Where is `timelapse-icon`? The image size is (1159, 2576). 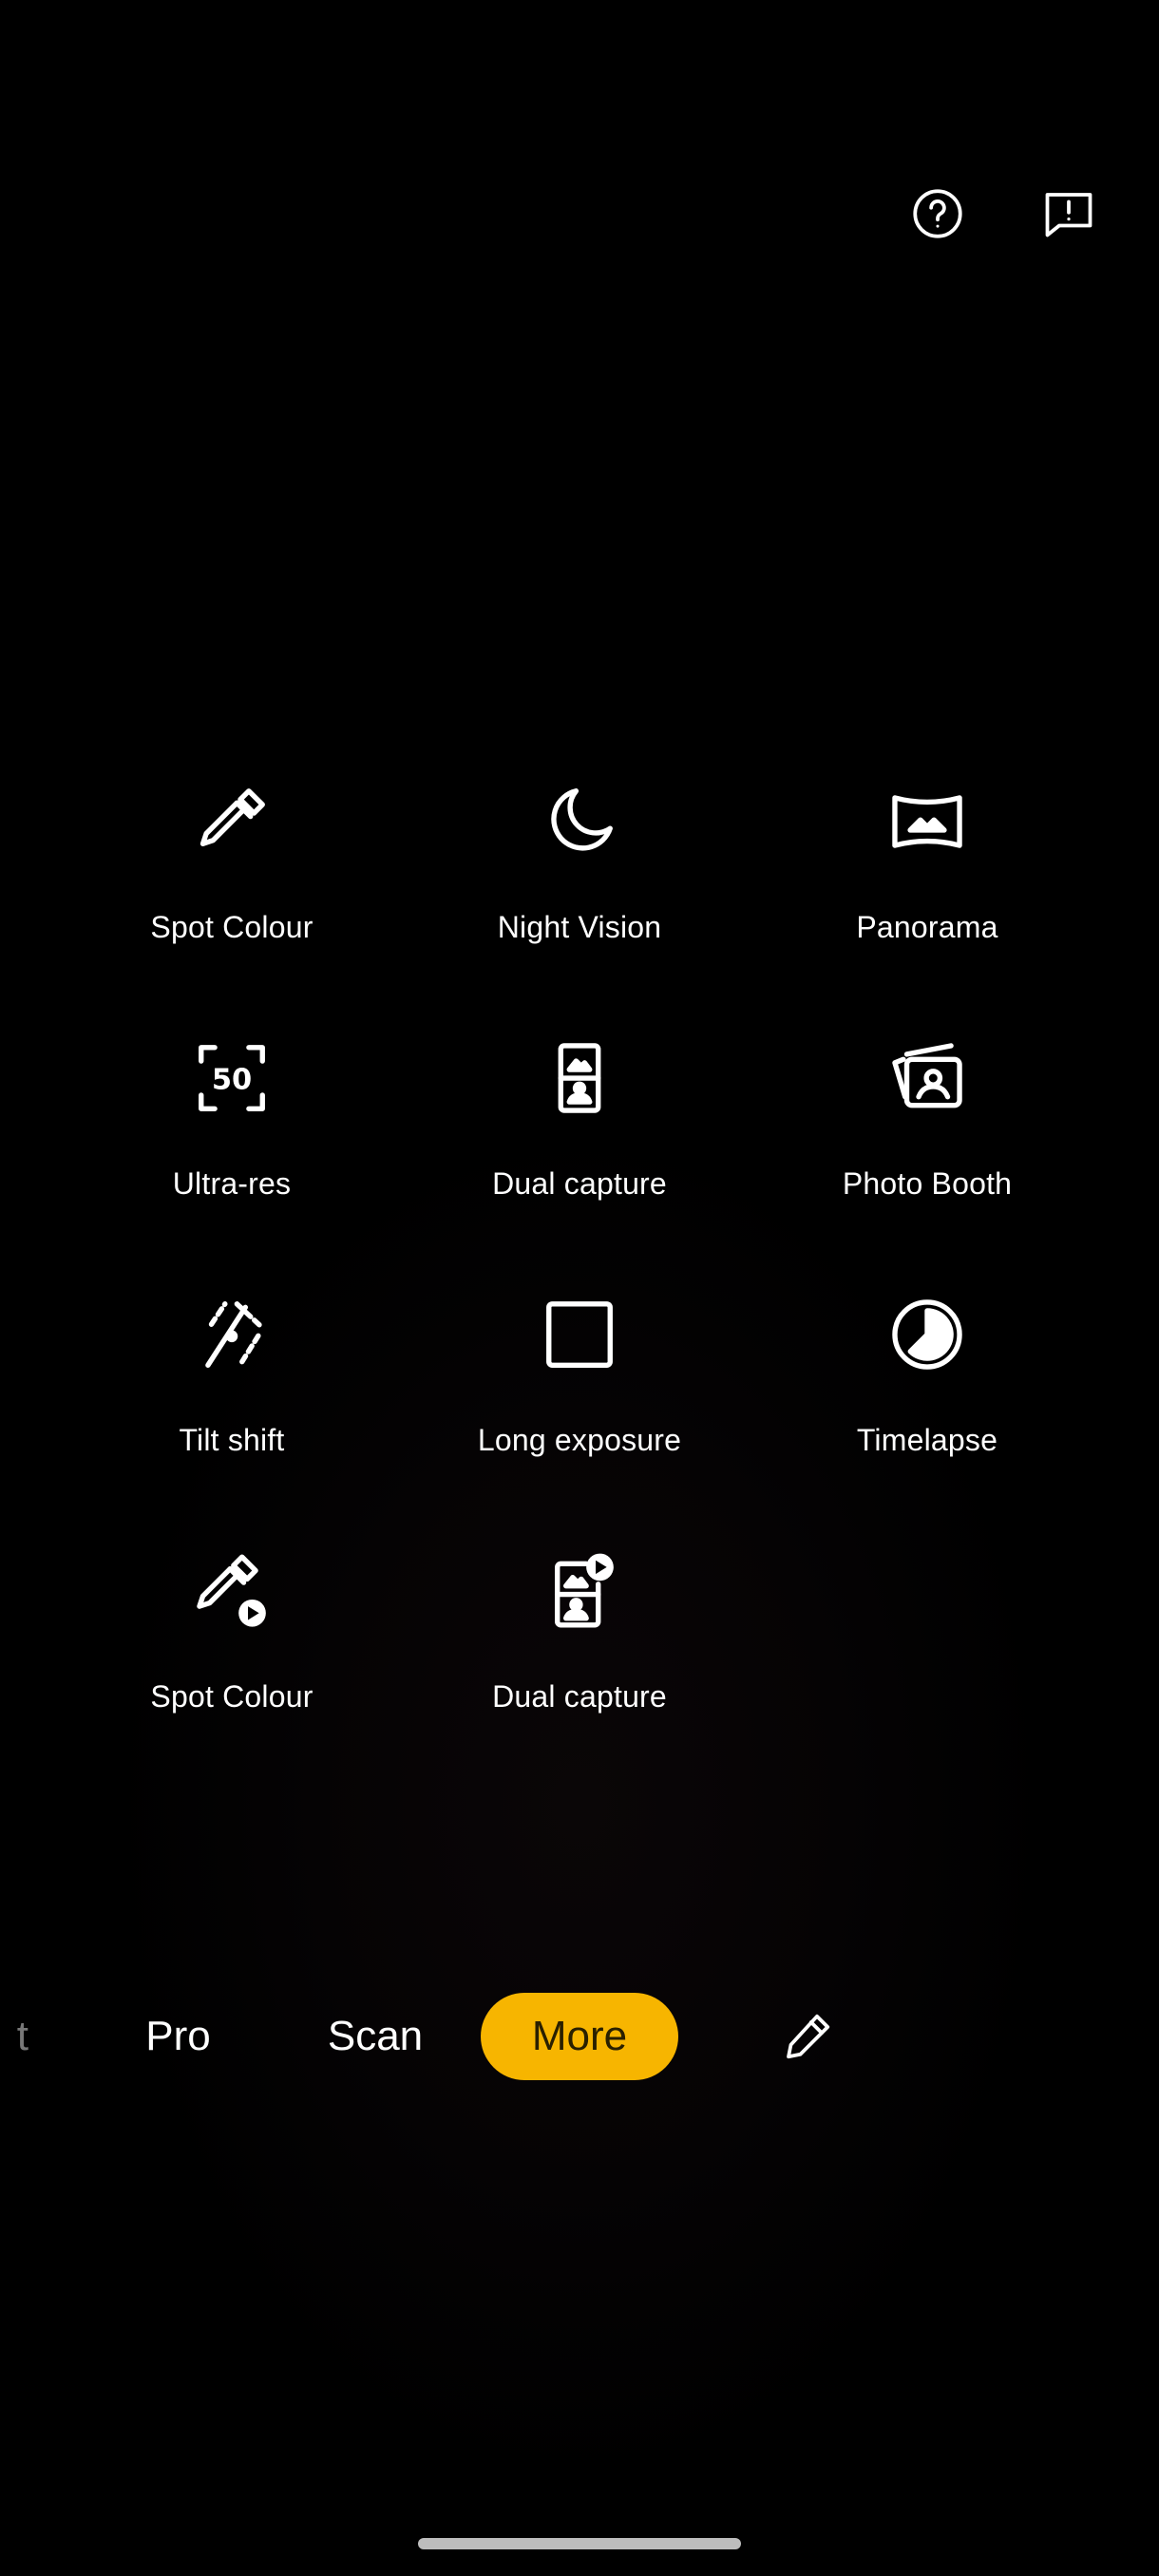 timelapse-icon is located at coordinates (927, 1334).